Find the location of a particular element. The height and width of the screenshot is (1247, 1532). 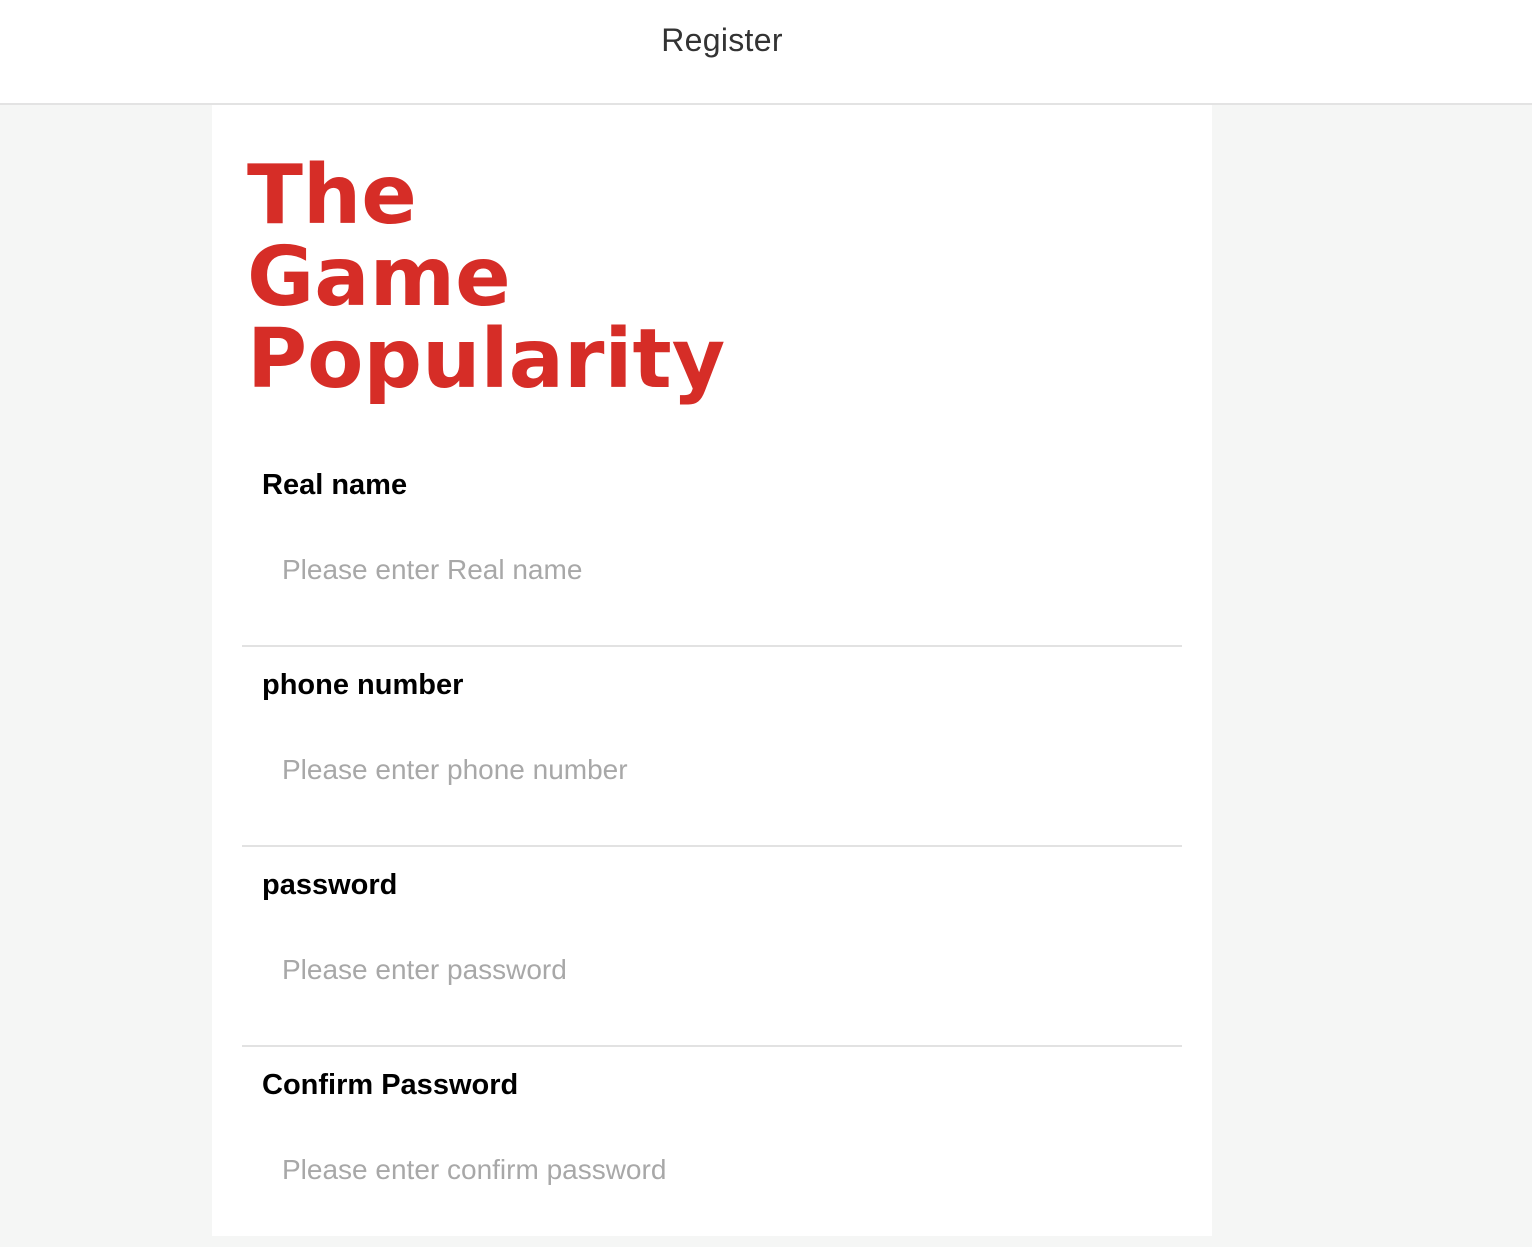

phone-number-input is located at coordinates (712, 770).